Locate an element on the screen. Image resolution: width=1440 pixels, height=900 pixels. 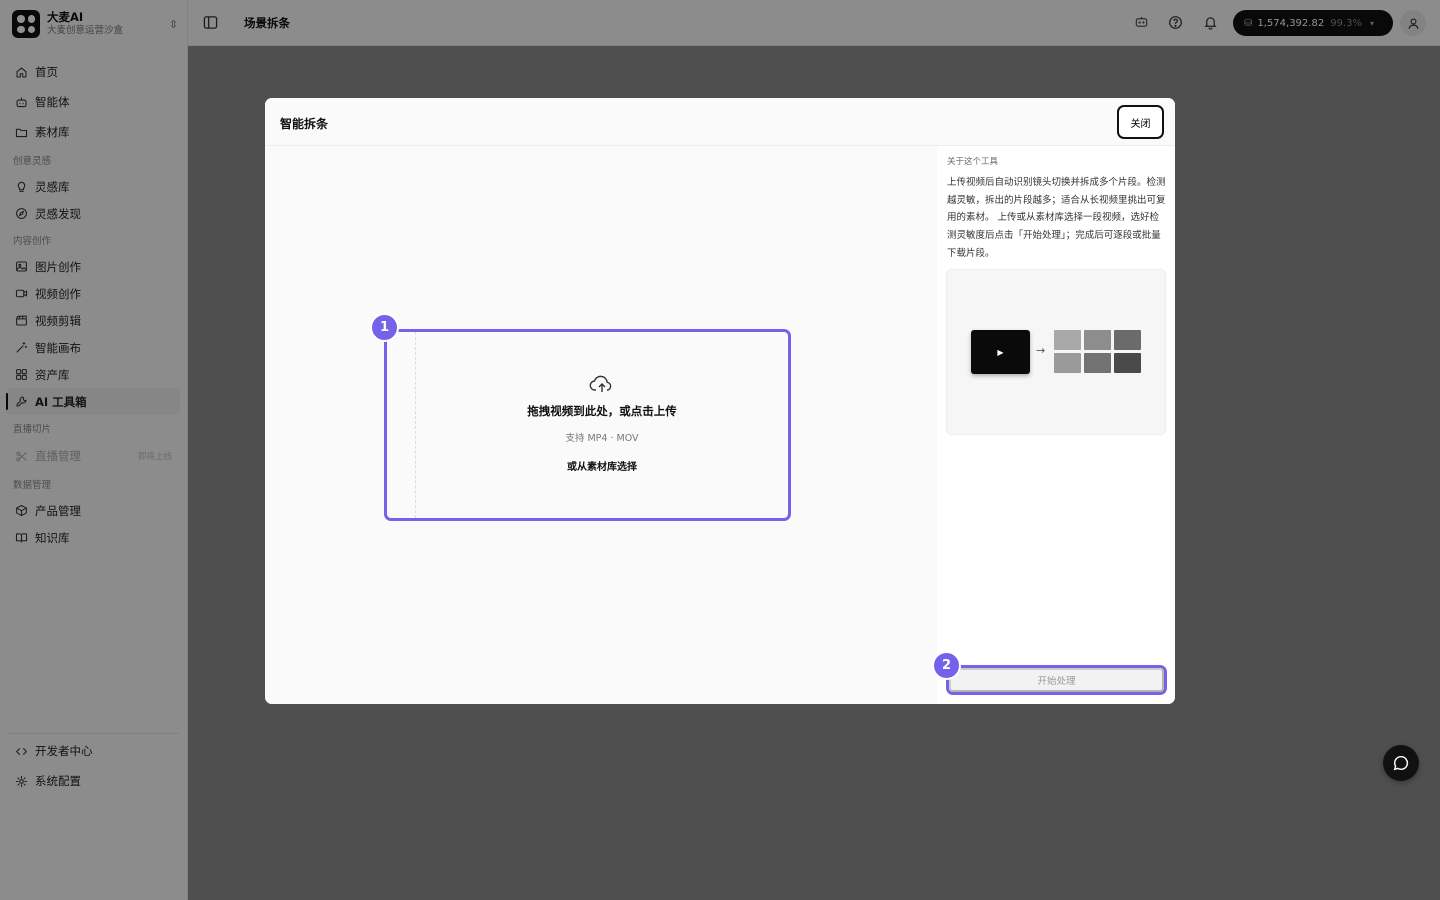
chat-bubble-icon is located at coordinates (1401, 763).